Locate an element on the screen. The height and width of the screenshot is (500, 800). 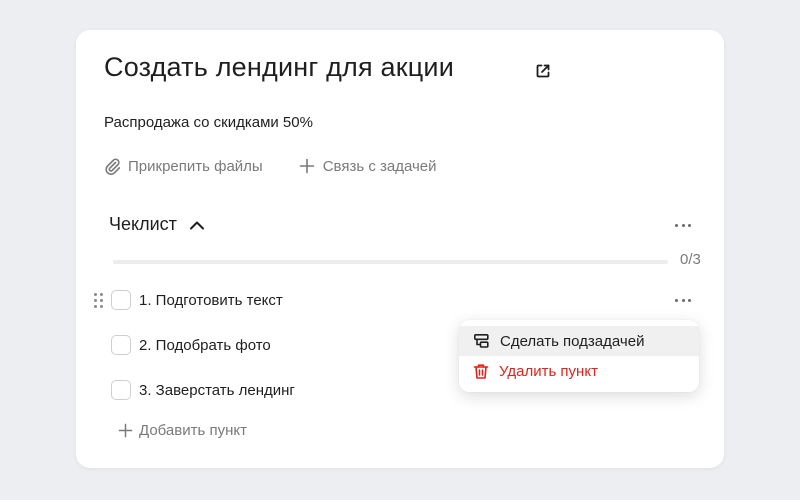
item-more-button is located at coordinates (683, 300).